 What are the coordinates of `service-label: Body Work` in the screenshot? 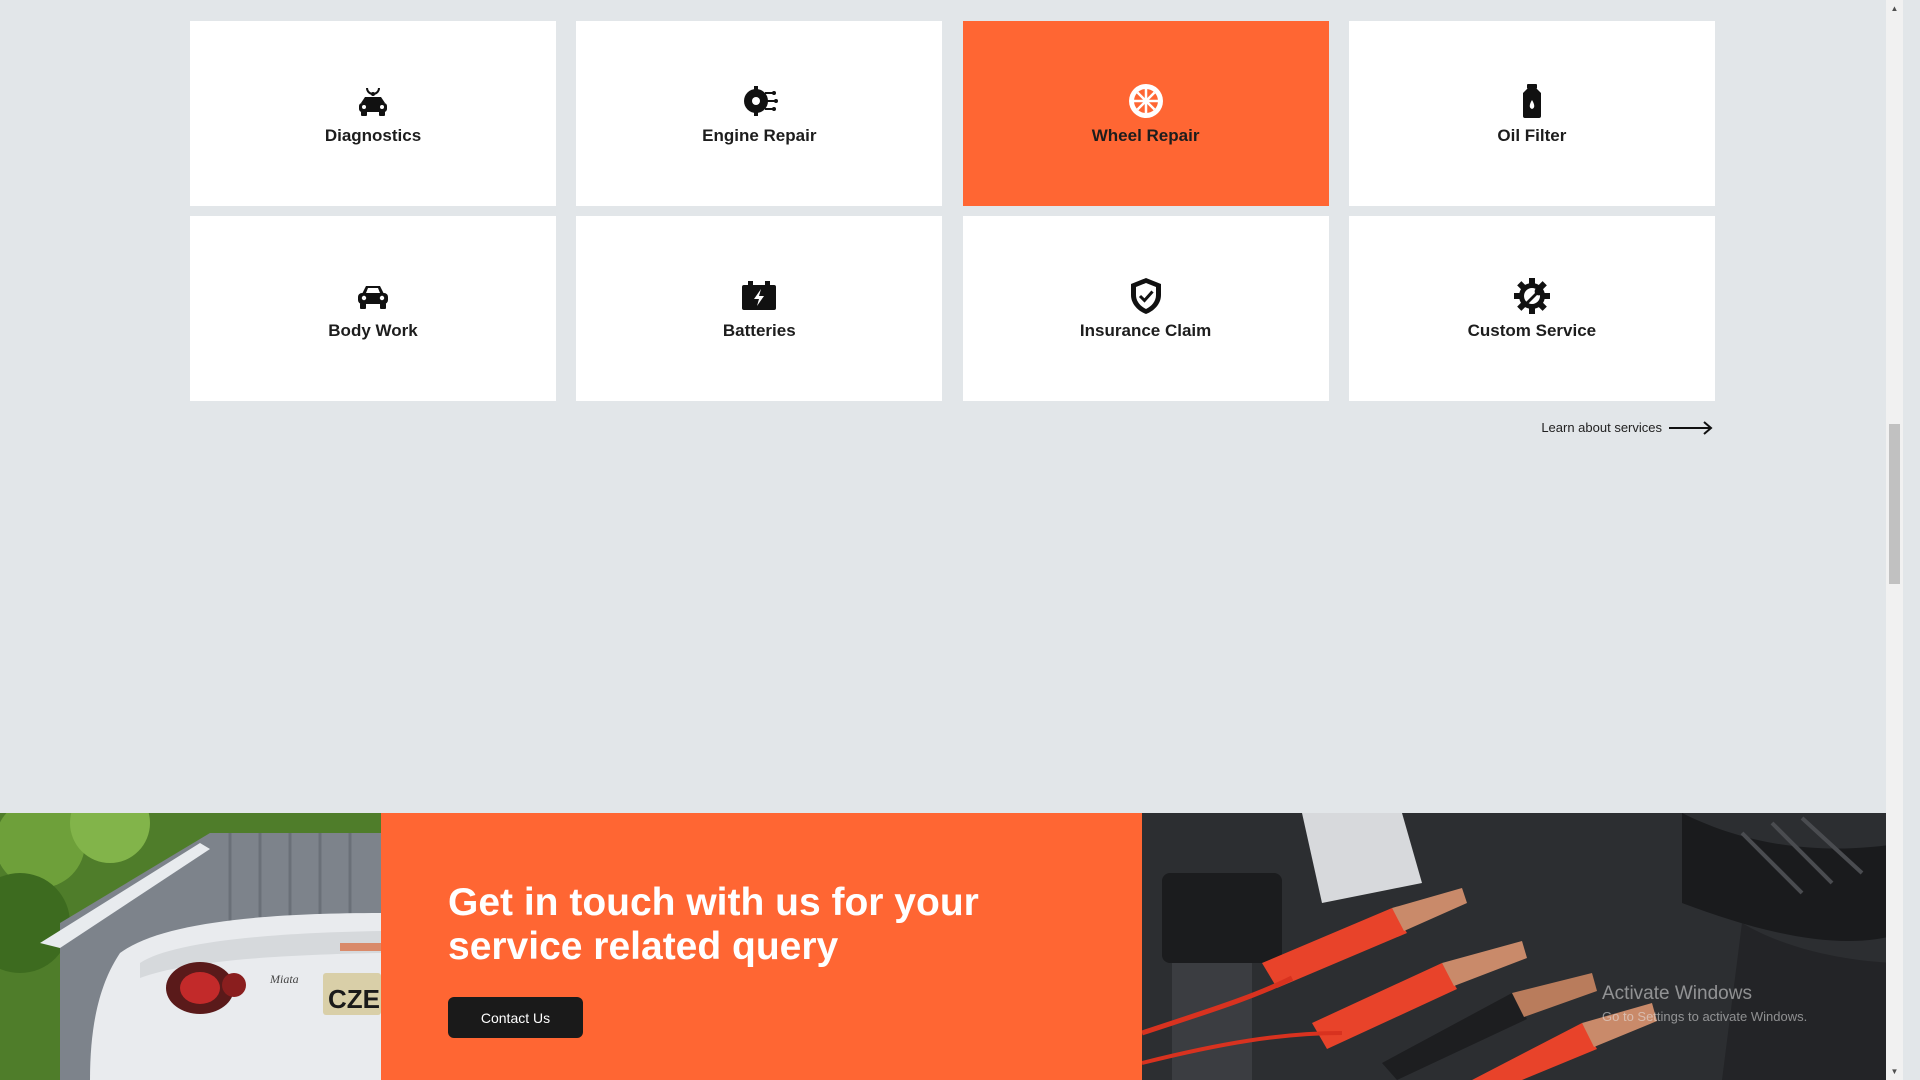 It's located at (373, 330).